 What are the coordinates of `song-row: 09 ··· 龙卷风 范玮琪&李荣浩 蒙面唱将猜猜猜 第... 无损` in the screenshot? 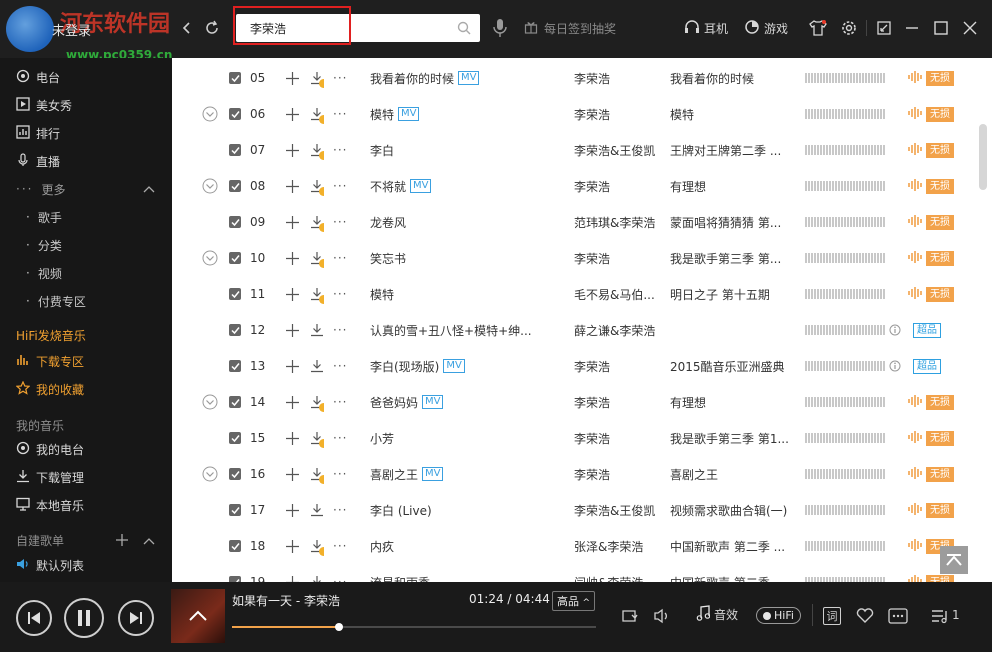 It's located at (582, 222).